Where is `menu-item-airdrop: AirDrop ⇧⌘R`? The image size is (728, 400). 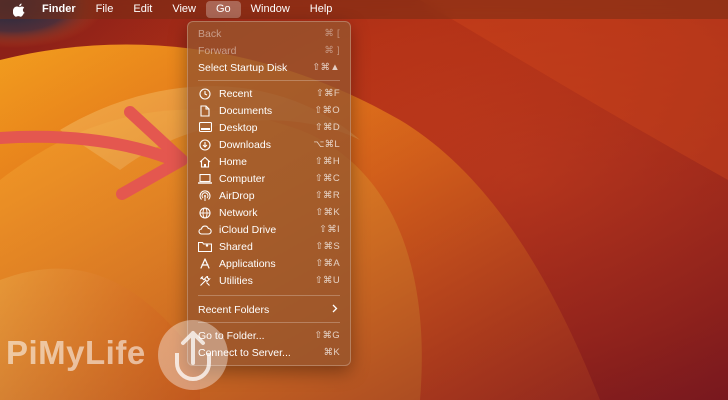 menu-item-airdrop: AirDrop ⇧⌘R is located at coordinates (269, 195).